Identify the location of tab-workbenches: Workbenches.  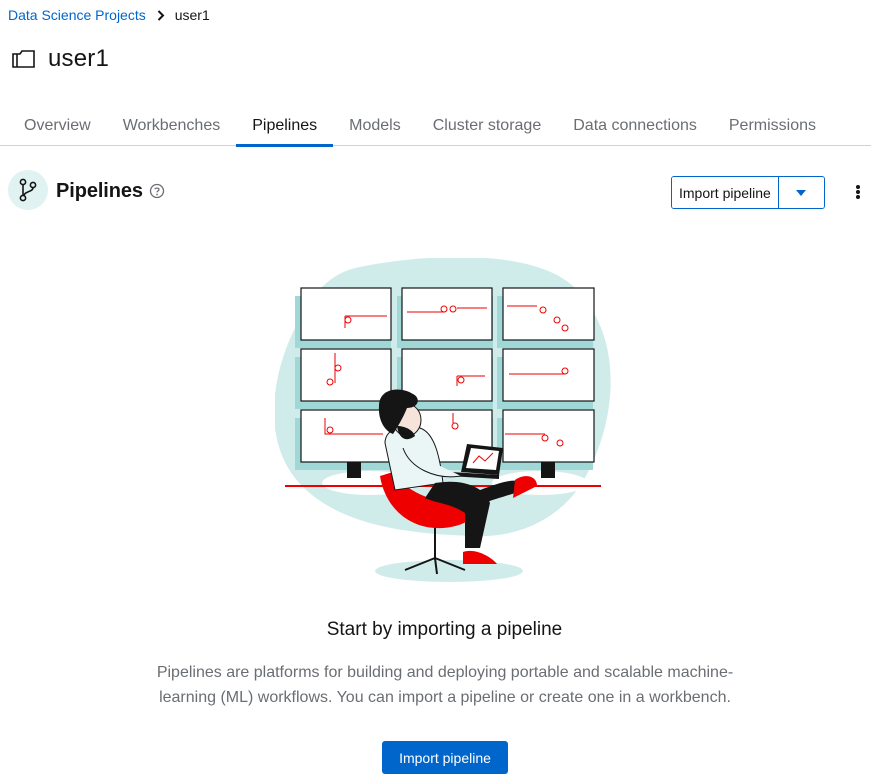
(172, 126).